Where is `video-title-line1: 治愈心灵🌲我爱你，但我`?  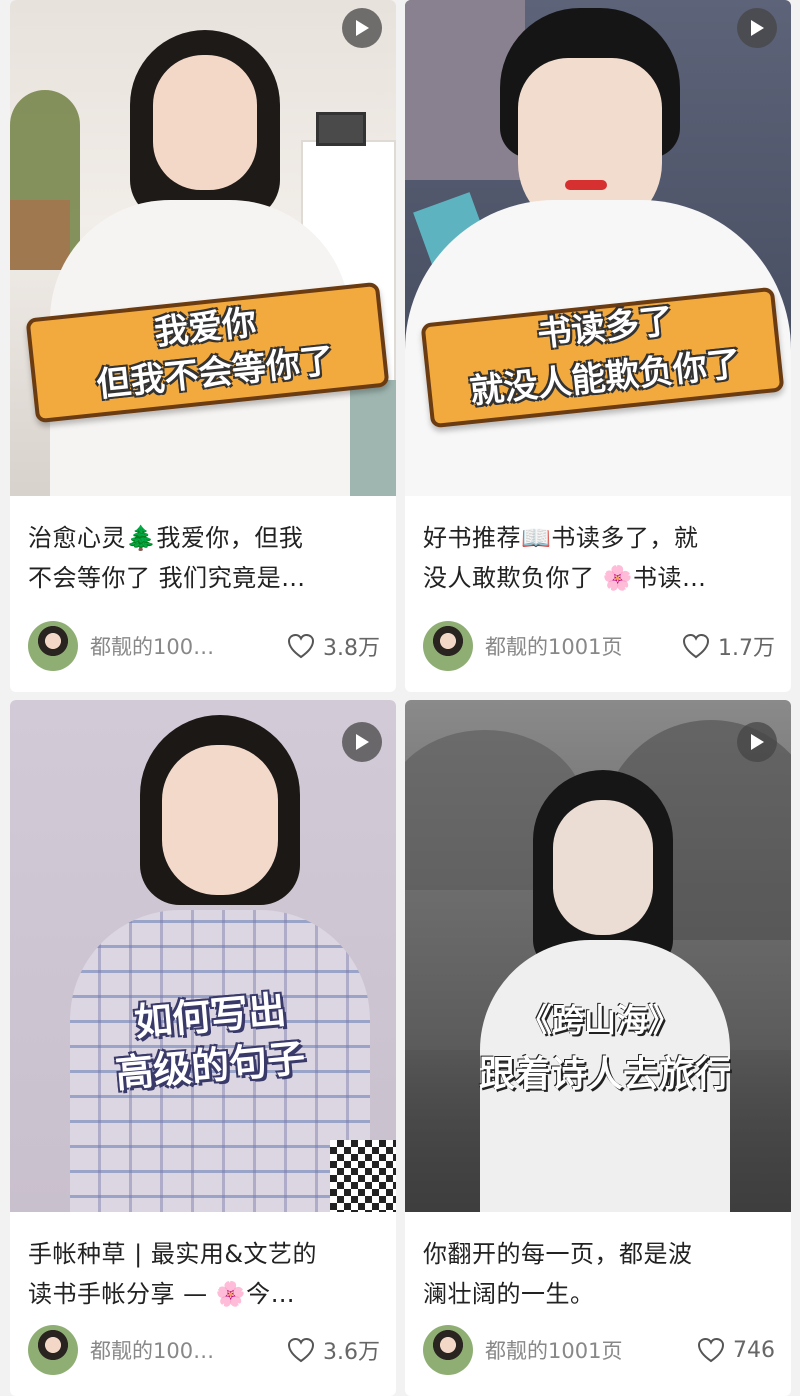
video-title-line1: 治愈心灵🌲我爱你，但我 is located at coordinates (166, 538).